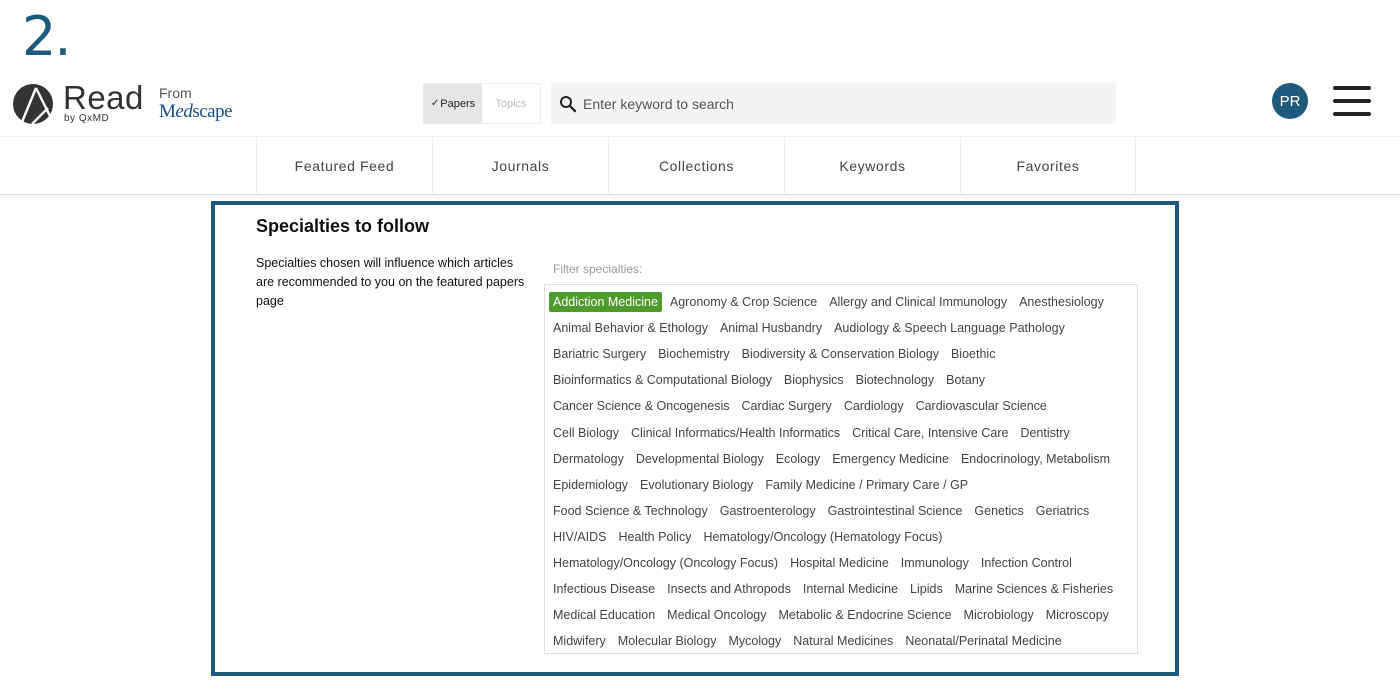 Image resolution: width=1400 pixels, height=689 pixels. I want to click on specialty-chip: Infectious Disease, so click(604, 589).